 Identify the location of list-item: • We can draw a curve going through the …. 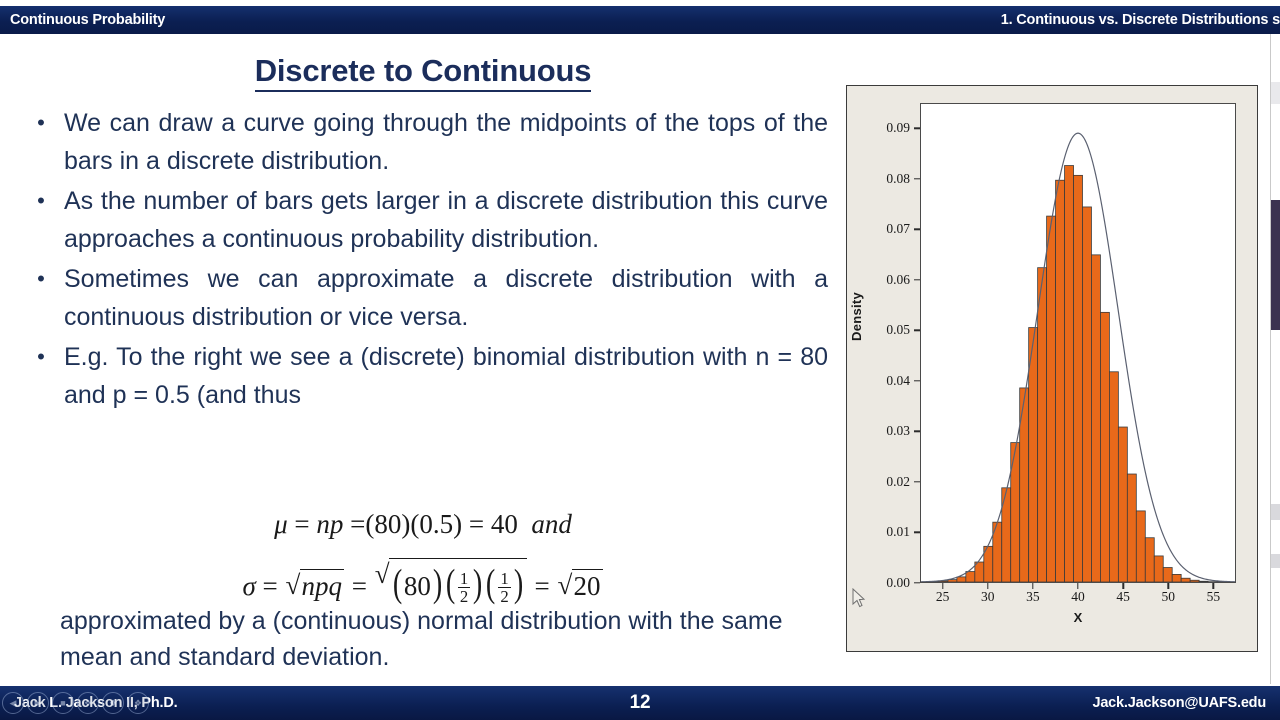
(423, 142).